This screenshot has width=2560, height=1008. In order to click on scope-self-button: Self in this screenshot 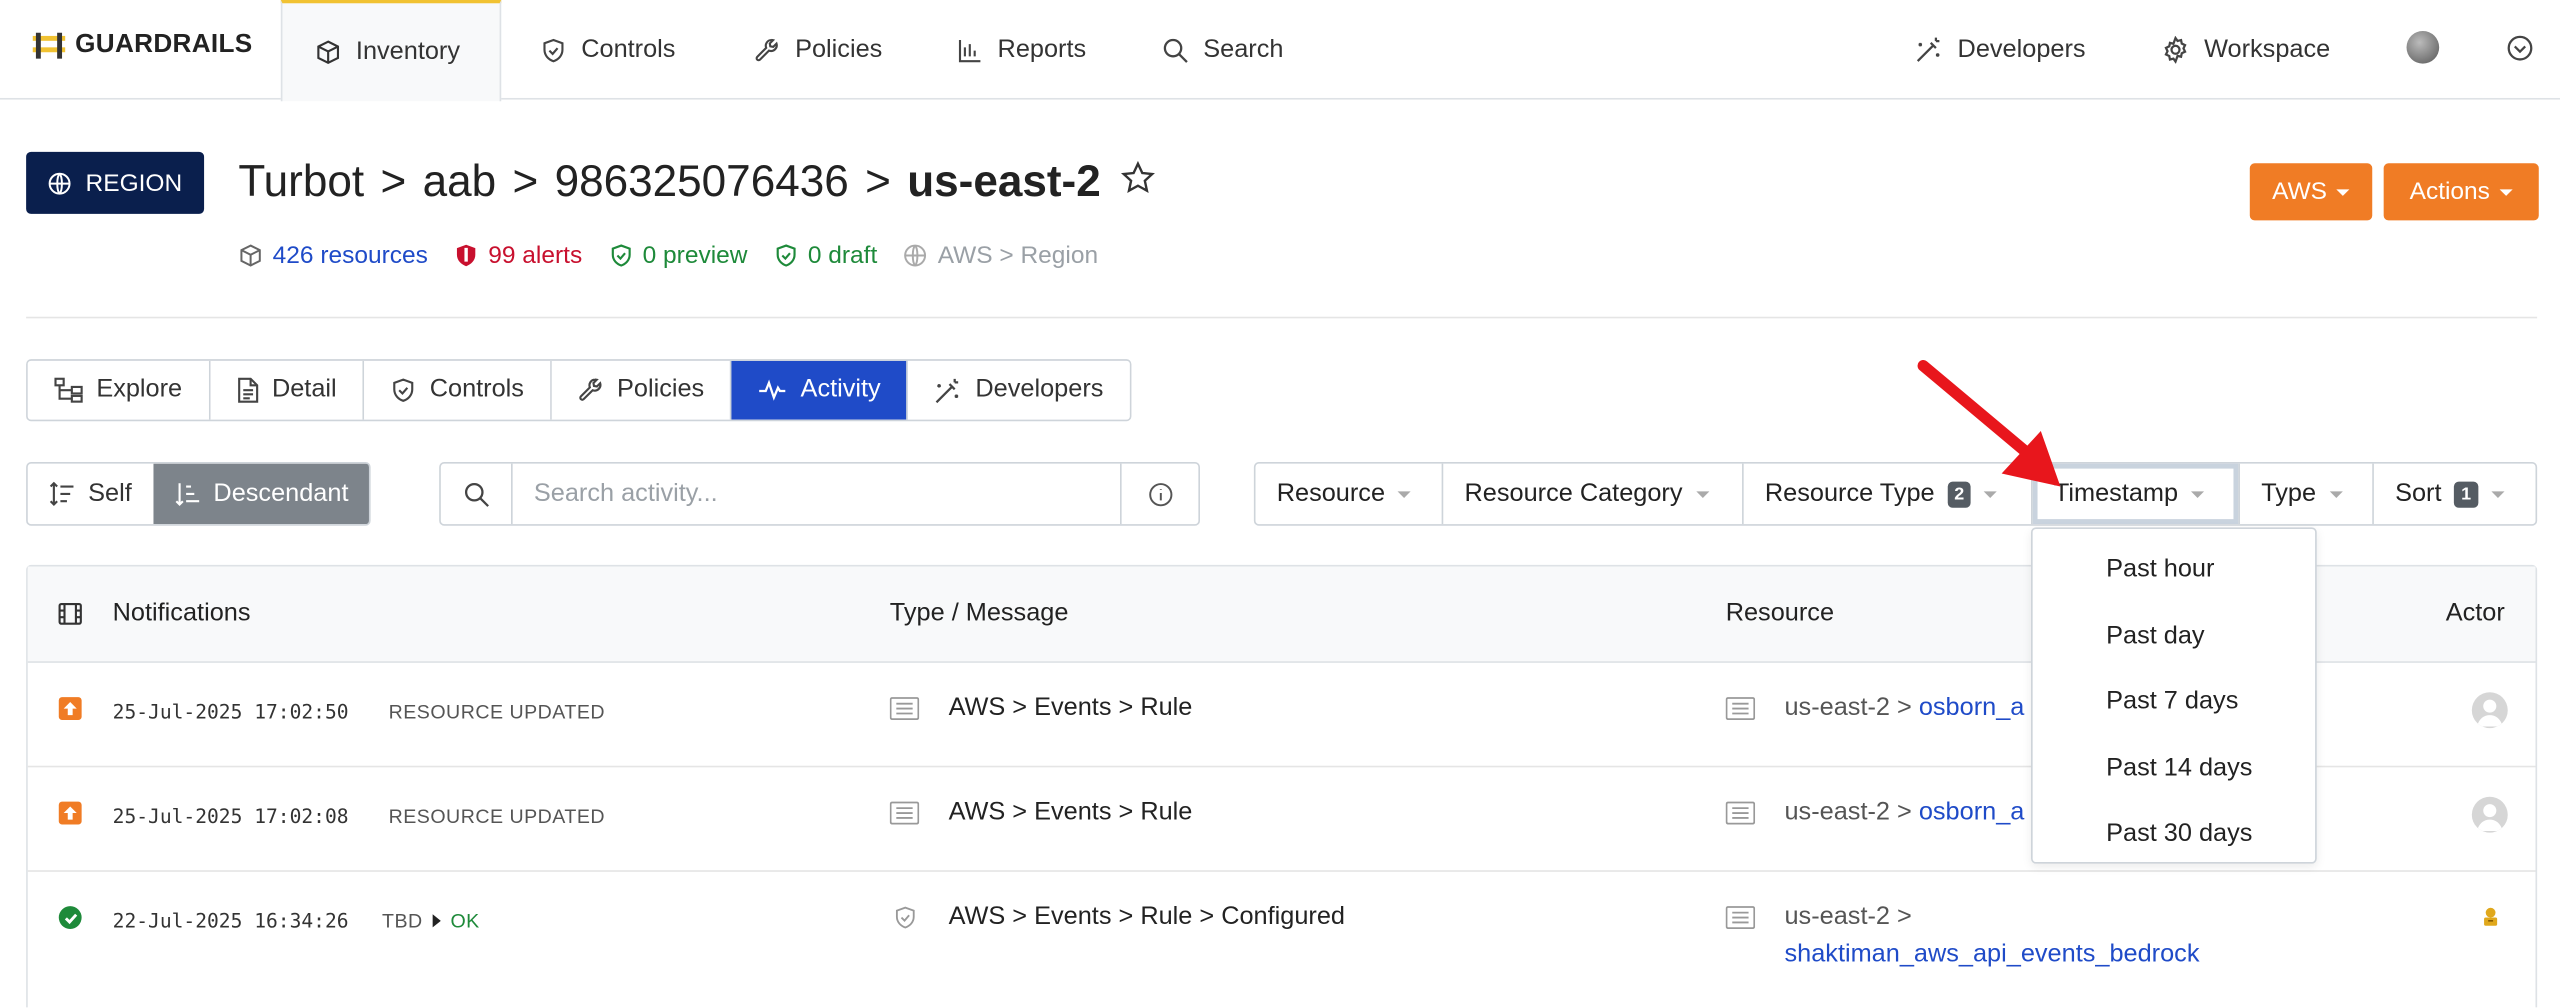, I will do `click(90, 494)`.